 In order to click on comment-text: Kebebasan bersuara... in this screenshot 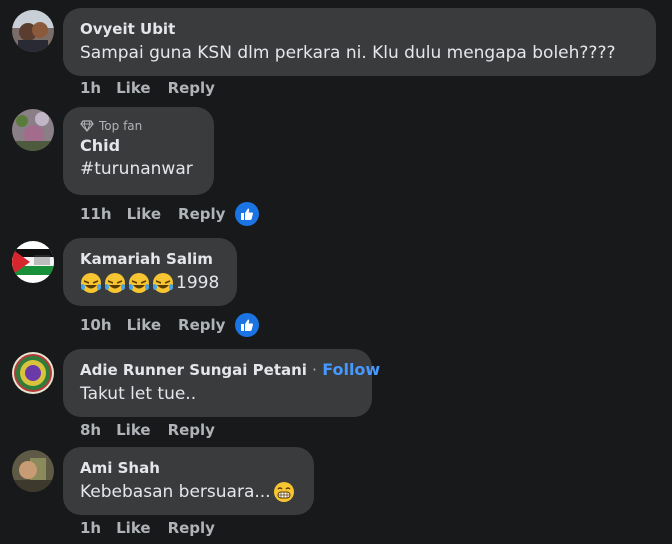, I will do `click(189, 492)`.